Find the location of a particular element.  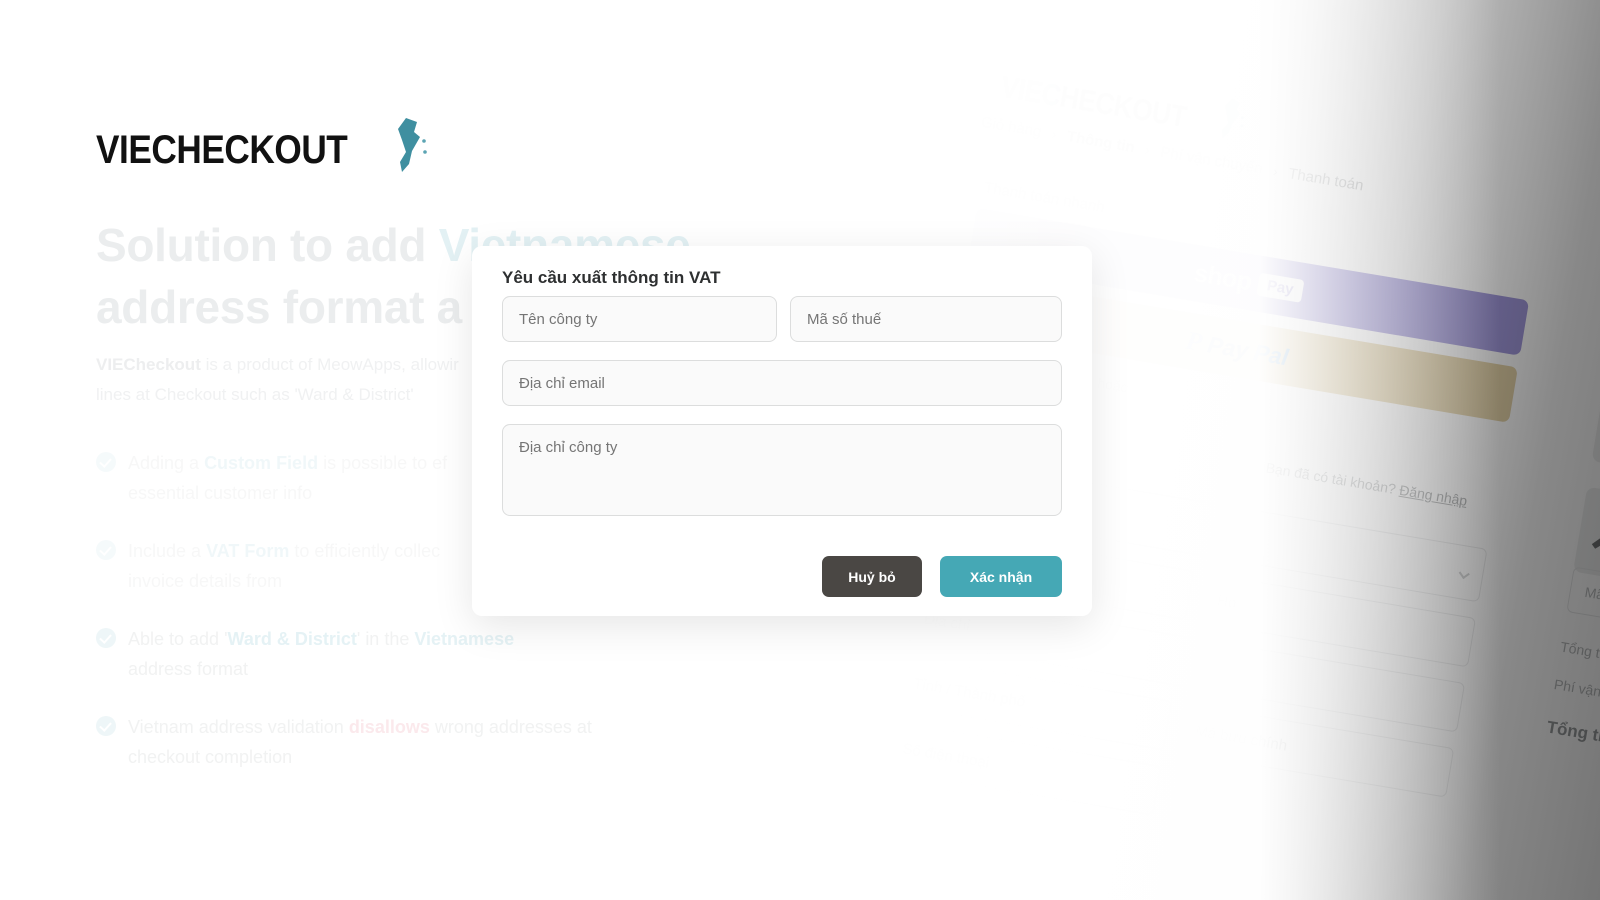

subtotal-label: Tổng tiền hàng is located at coordinates (1579, 654).